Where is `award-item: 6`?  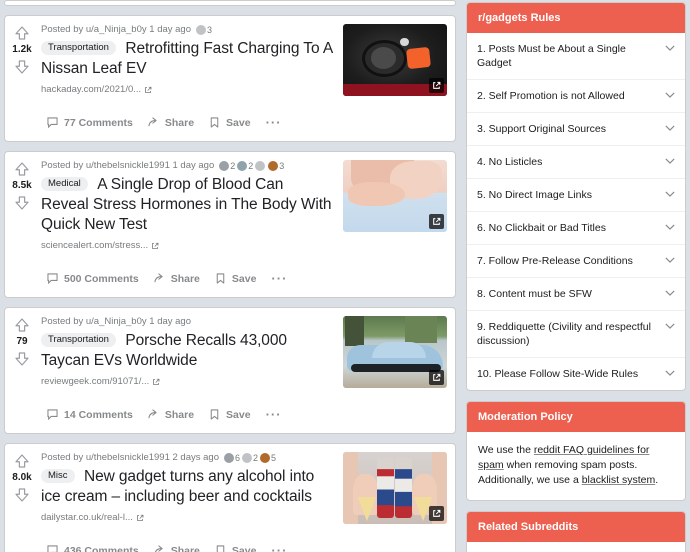
award-item: 6 is located at coordinates (232, 458).